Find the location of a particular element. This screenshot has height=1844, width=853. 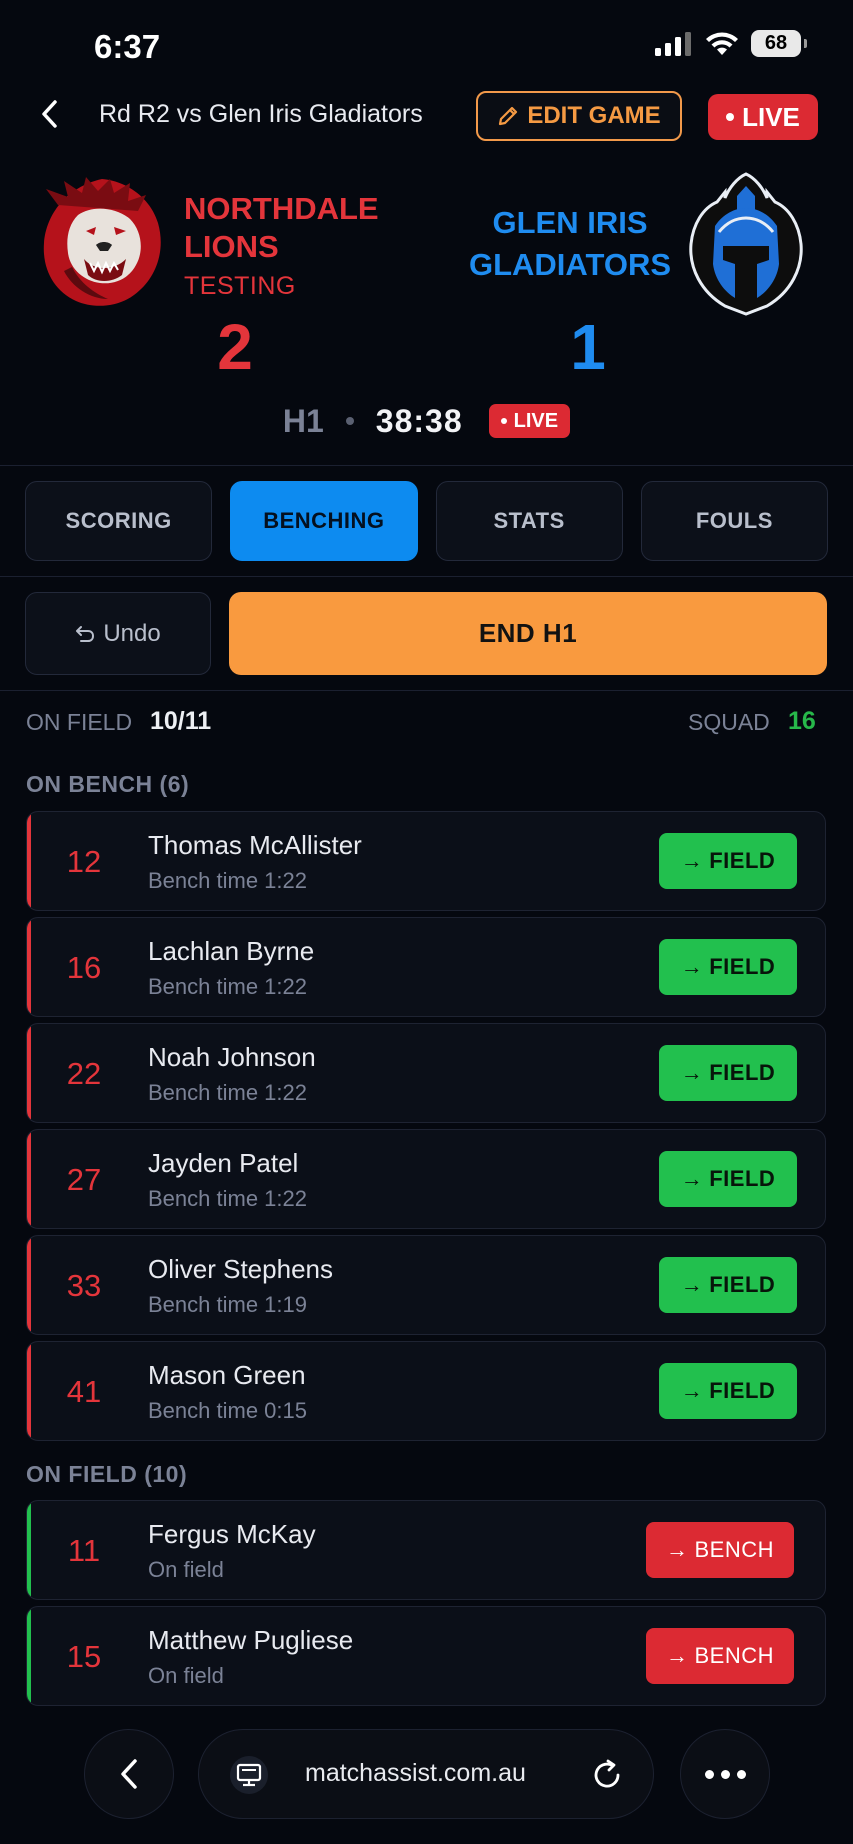

live-badge-label: LIVE is located at coordinates (771, 116).